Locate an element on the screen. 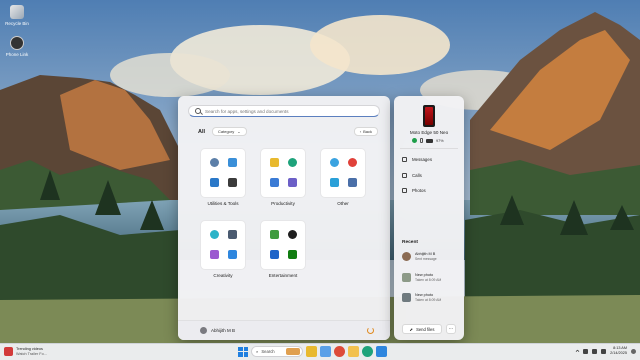 The image size is (640, 360). remote-desktop-icon is located at coordinates (334, 182).